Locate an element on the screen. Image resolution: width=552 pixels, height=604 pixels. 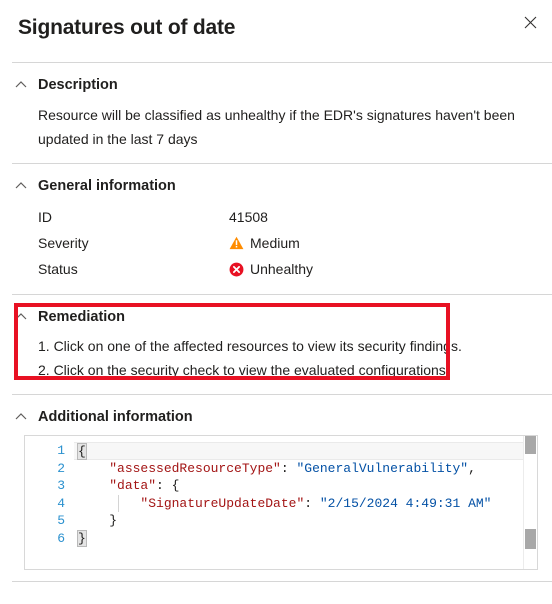
line-number: 3 is located at coordinates (61, 485).